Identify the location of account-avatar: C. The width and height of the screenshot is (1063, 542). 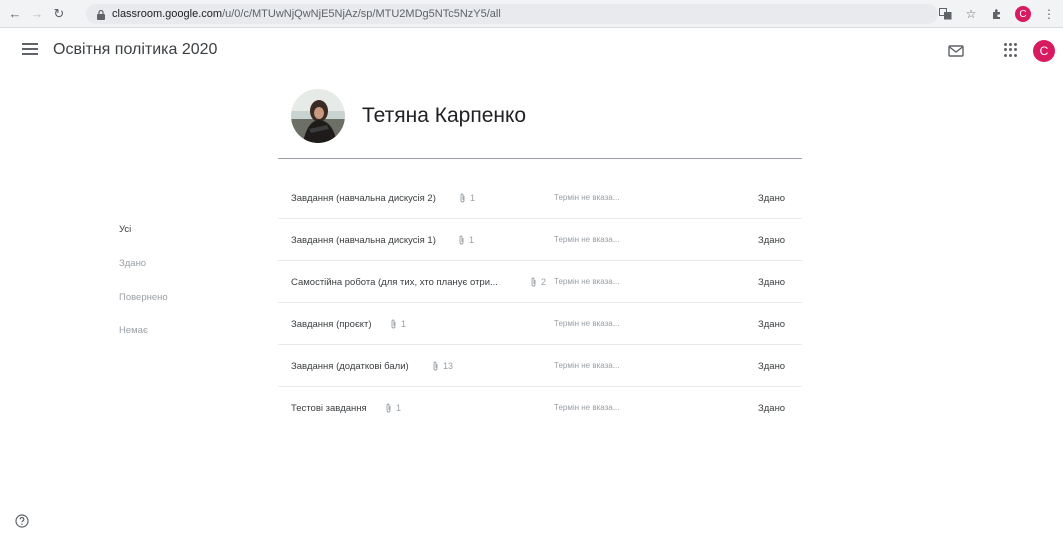
(1044, 51).